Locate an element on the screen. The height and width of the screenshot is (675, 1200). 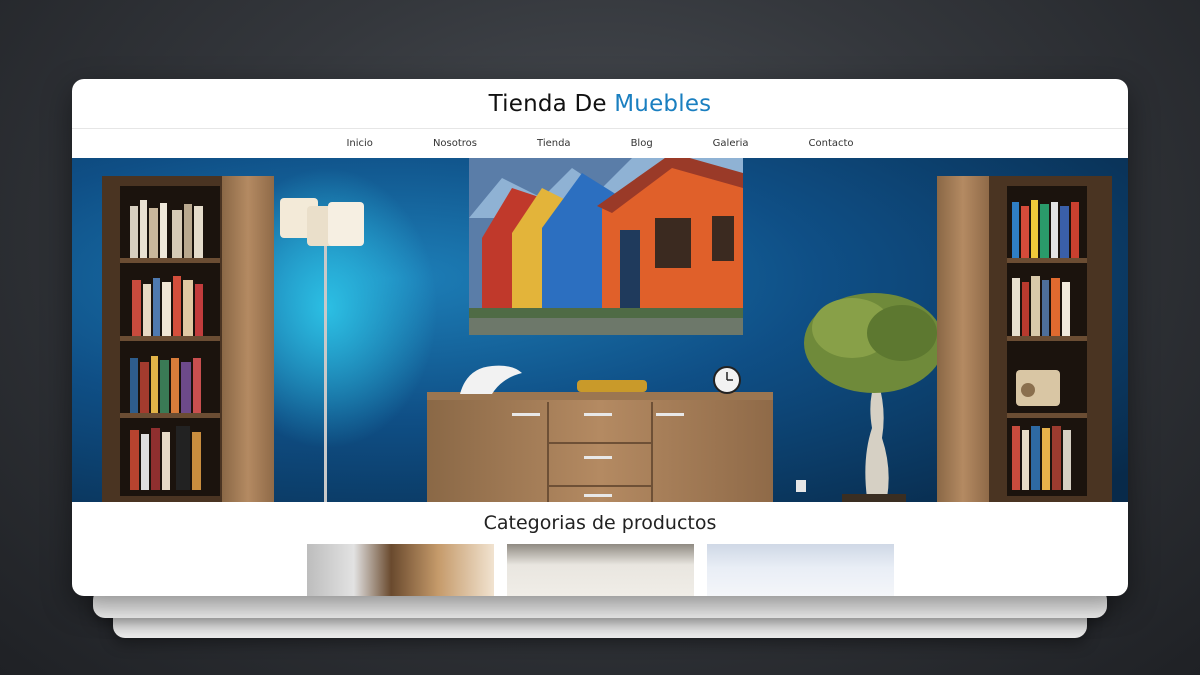
site-header: Tienda De Muebles is located at coordinates (600, 104).